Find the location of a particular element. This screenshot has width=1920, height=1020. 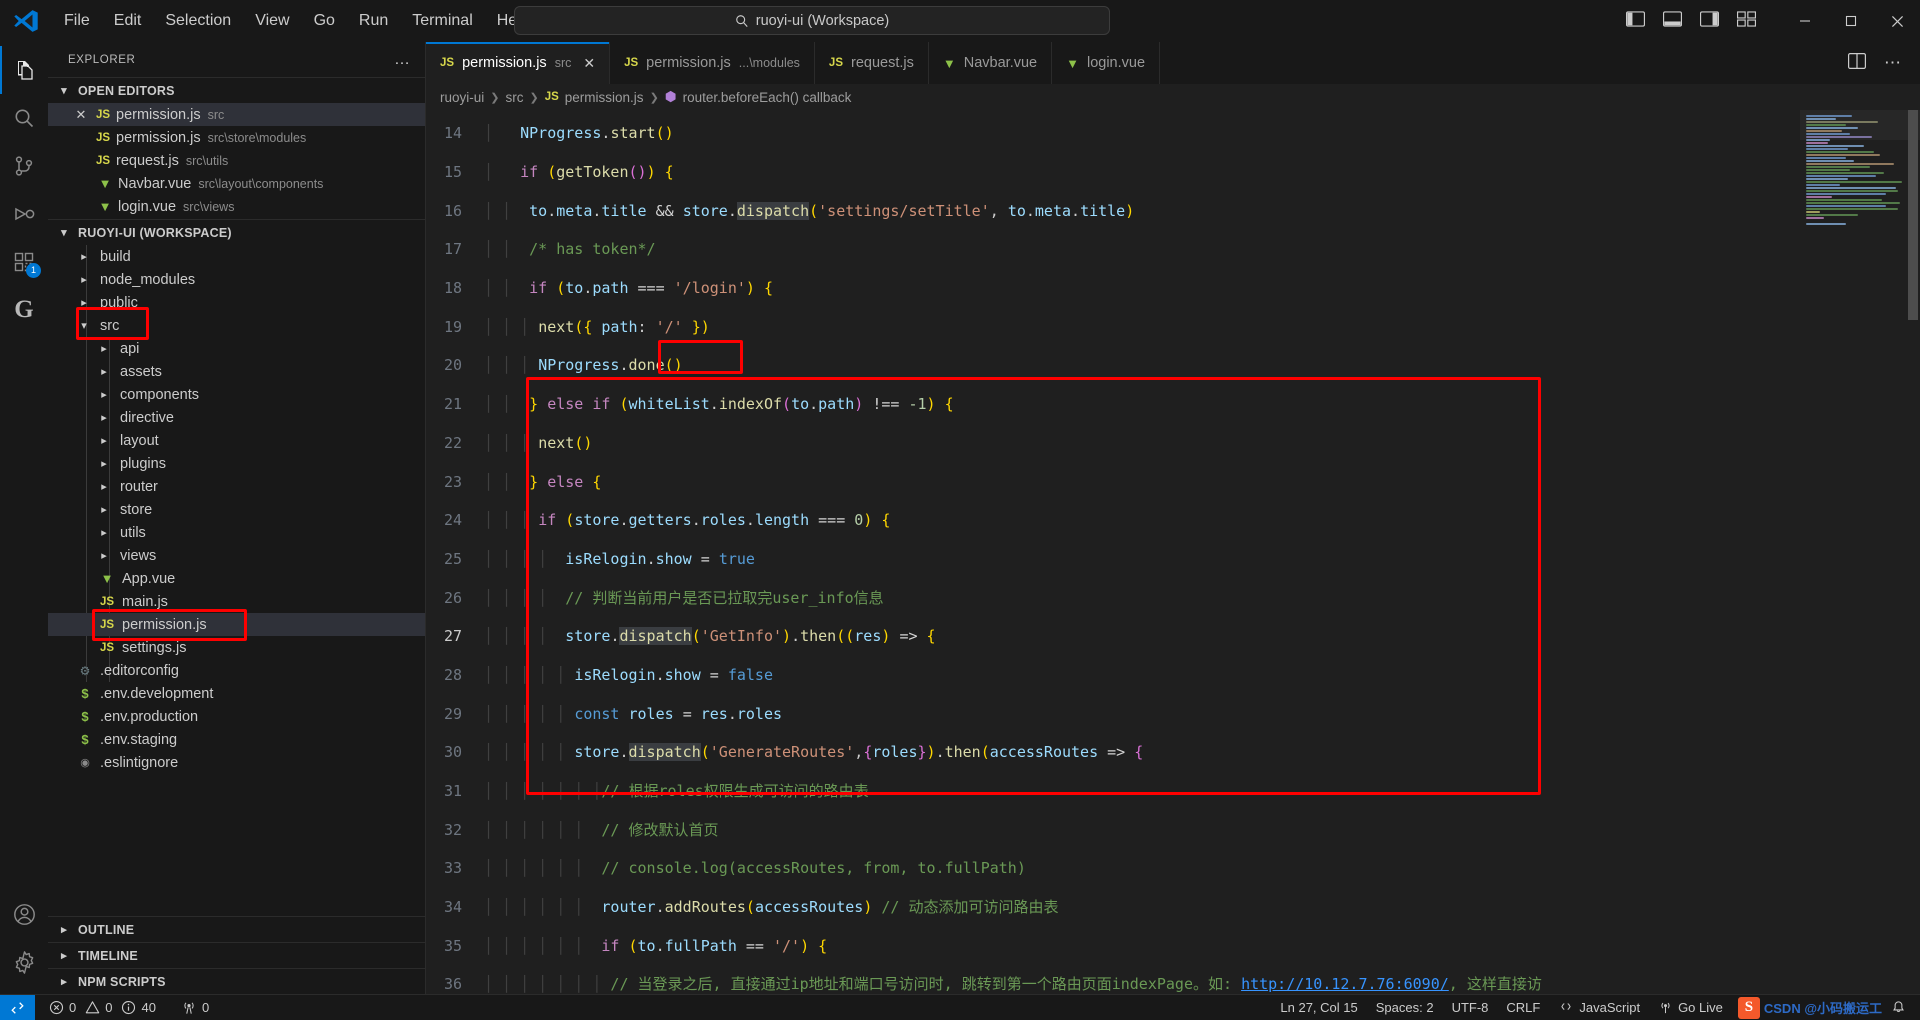

tab-request-js: JS request.js is located at coordinates (871, 63).